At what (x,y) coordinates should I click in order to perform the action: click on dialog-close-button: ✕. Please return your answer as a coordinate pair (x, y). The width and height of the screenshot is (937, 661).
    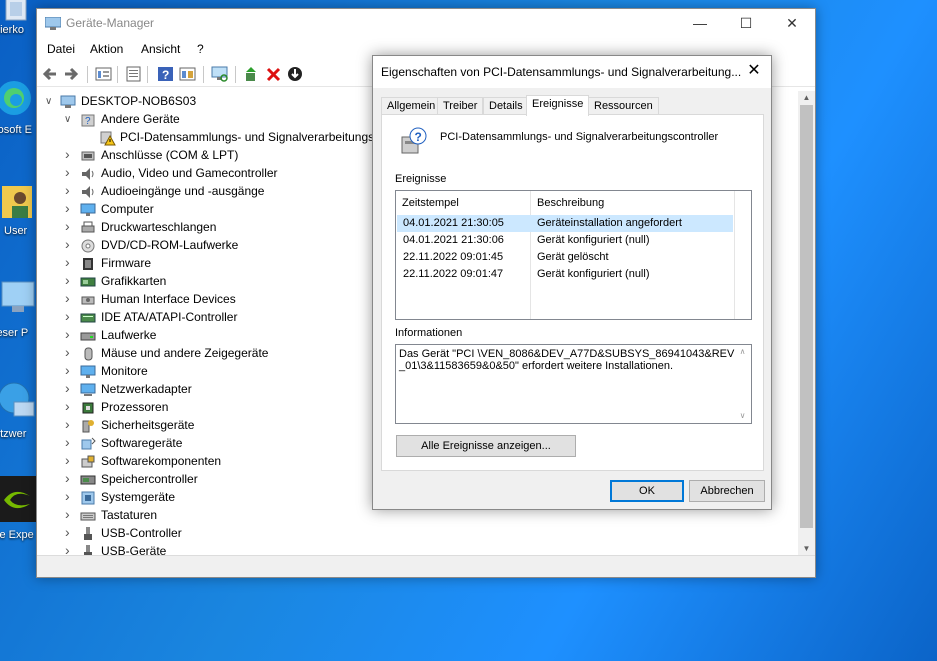
    Looking at the image, I should click on (754, 72).